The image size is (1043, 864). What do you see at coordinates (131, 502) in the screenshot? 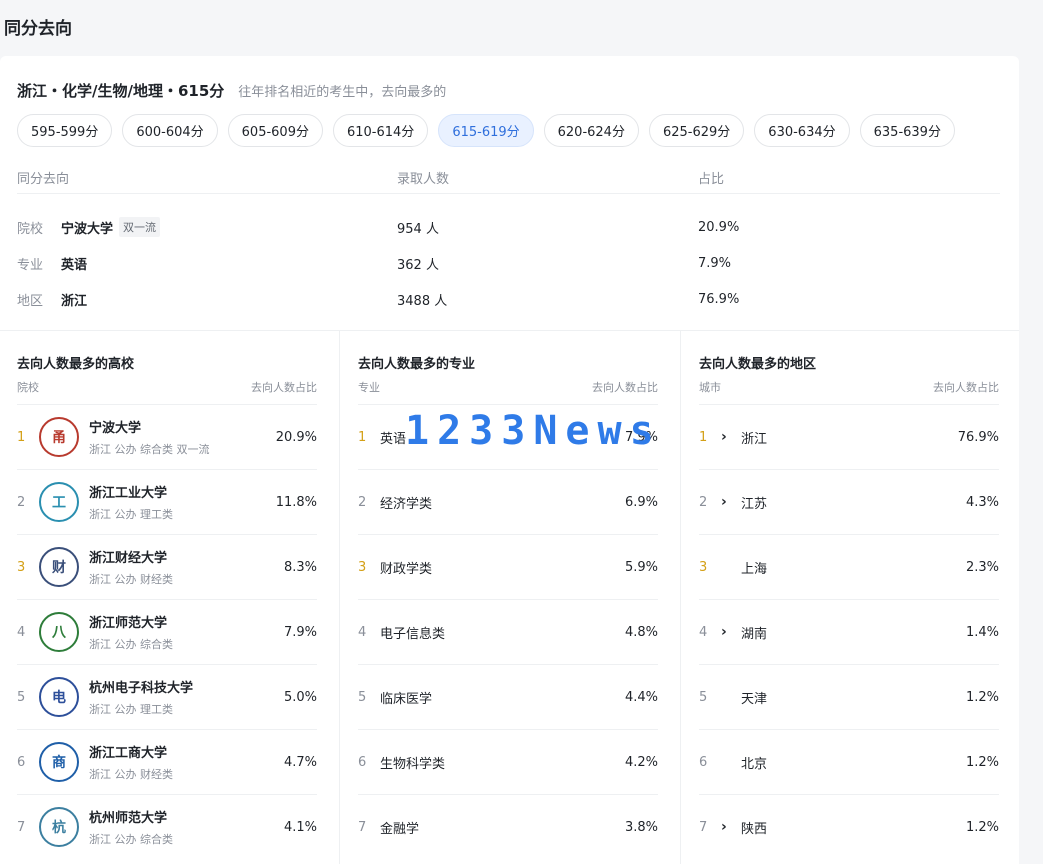
I see `school-text: 浙江工业大学 浙江 公办 理工类` at bounding box center [131, 502].